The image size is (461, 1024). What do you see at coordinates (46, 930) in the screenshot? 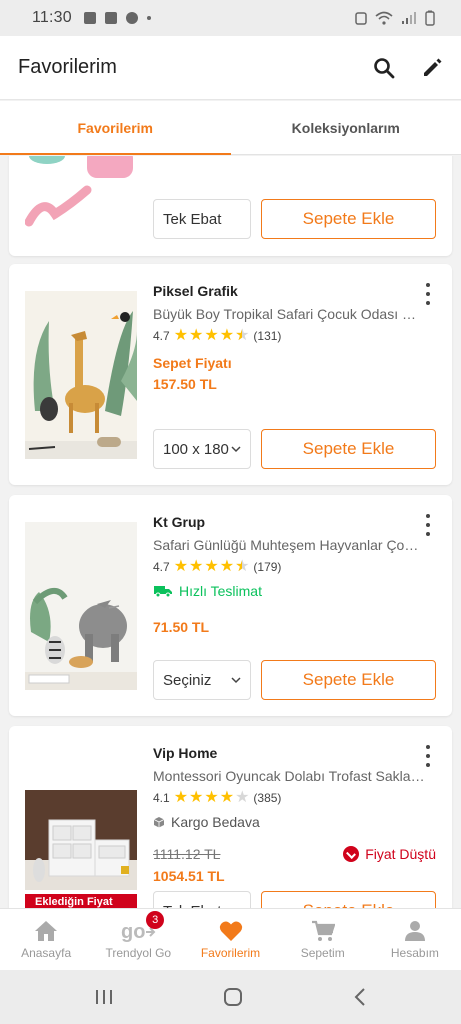
I see `home-icon` at bounding box center [46, 930].